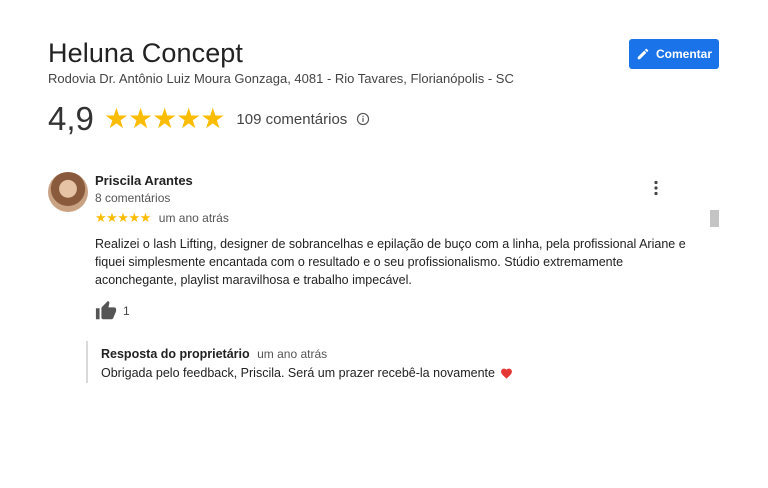 The image size is (768, 488). Describe the element at coordinates (175, 354) in the screenshot. I see `owner-reply-label: Resposta do proprietário` at that location.